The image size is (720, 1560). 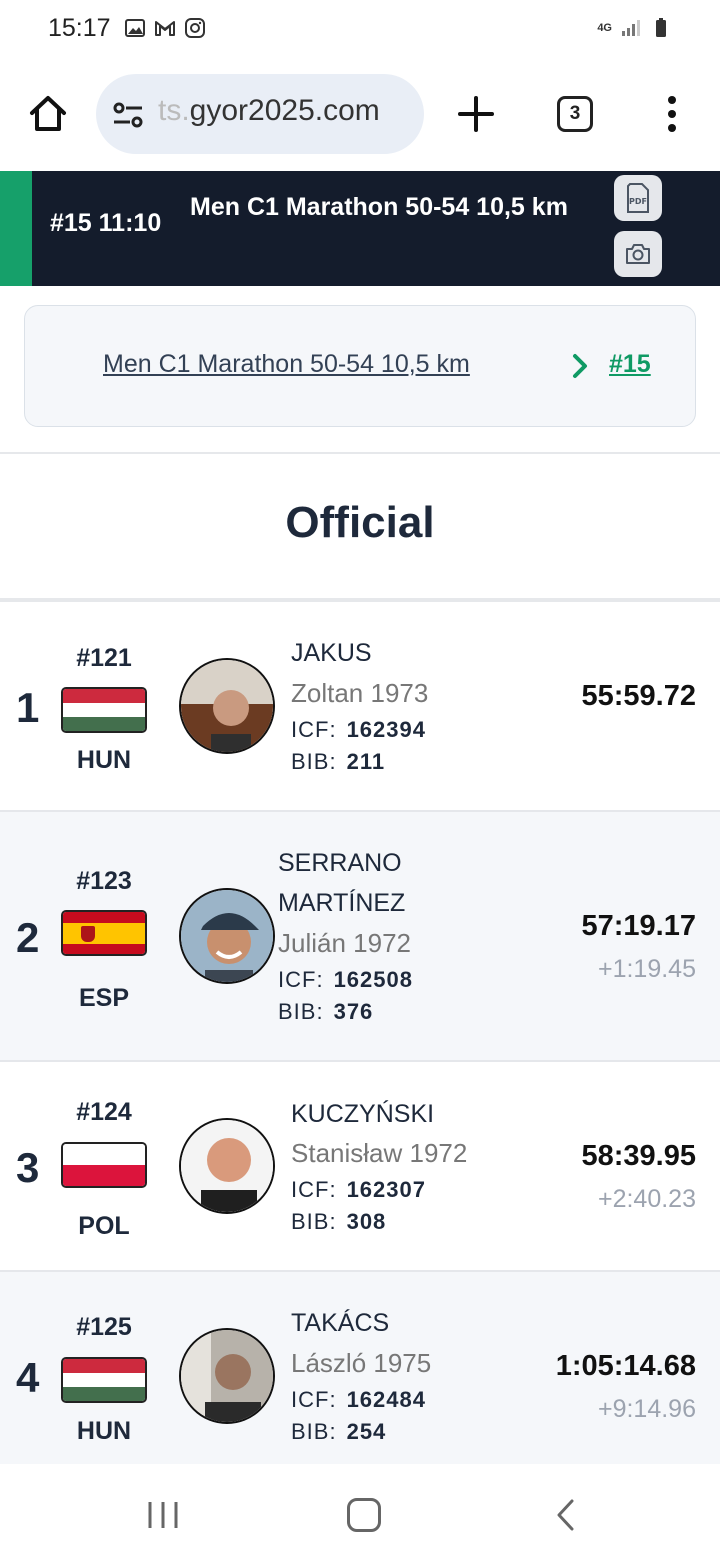 What do you see at coordinates (363, 1114) in the screenshot?
I see `last-name: KUCZYŃSKI` at bounding box center [363, 1114].